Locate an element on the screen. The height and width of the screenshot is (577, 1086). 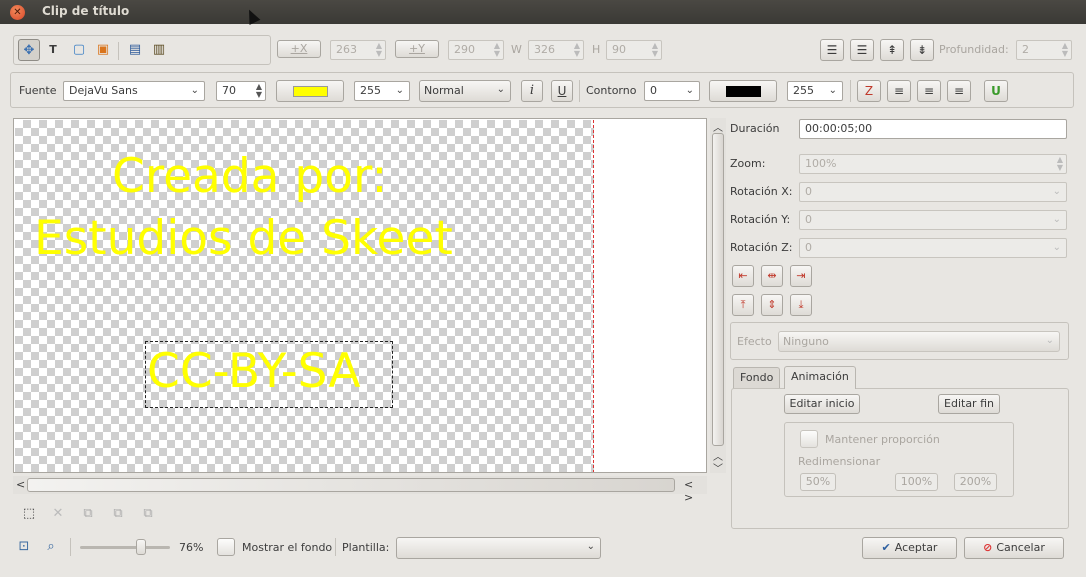
group-icon: ⧉ is located at coordinates (88, 514).